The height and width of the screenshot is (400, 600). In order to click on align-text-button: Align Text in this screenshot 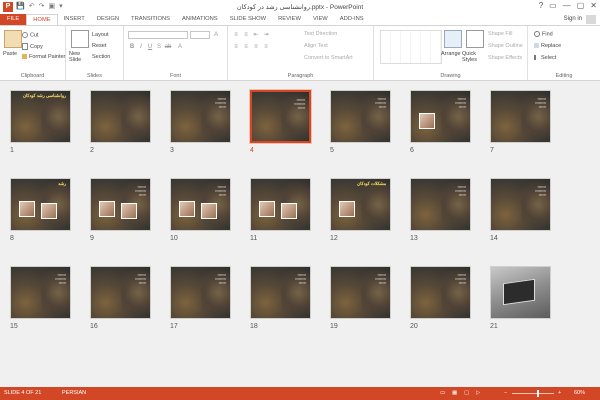, I will do `click(316, 46)`.